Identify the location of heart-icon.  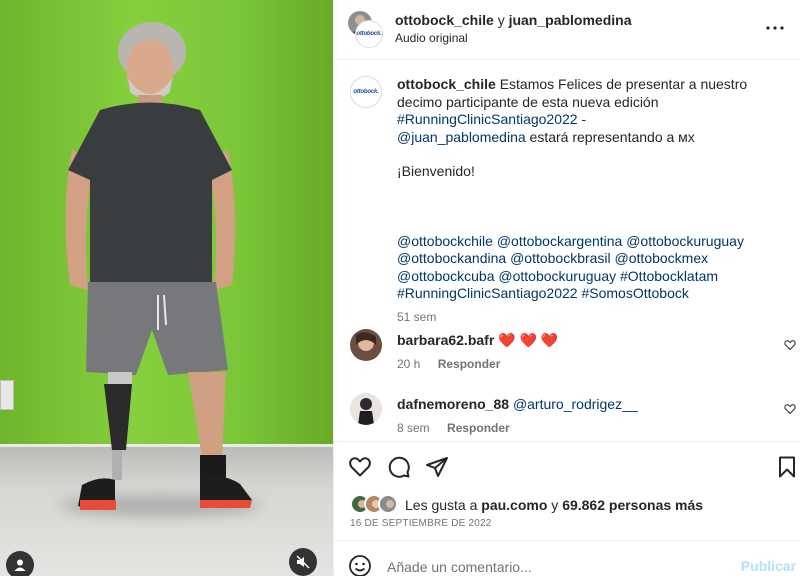
(360, 467).